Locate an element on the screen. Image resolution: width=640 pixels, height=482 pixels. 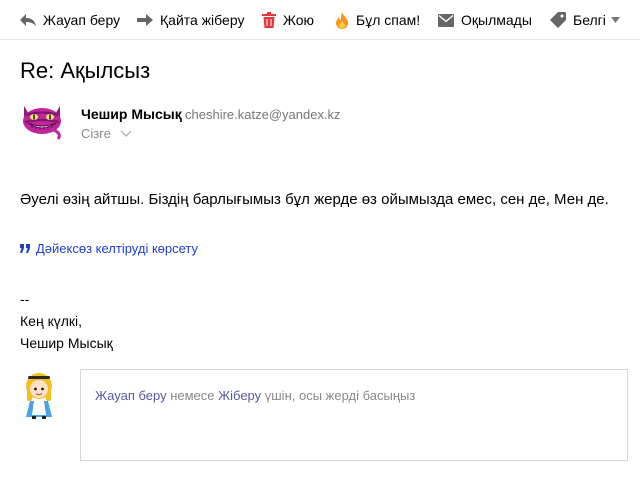
label-button: Белгі is located at coordinates (585, 20).